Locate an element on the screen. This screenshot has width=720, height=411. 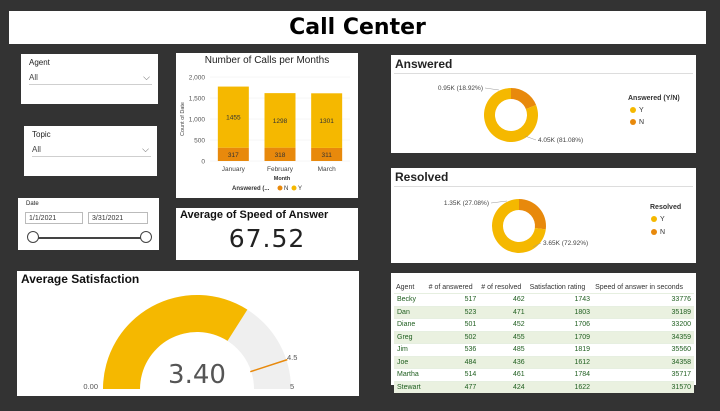
table-row: Martha 514 461 1784 35717 is located at coordinates (544, 374).